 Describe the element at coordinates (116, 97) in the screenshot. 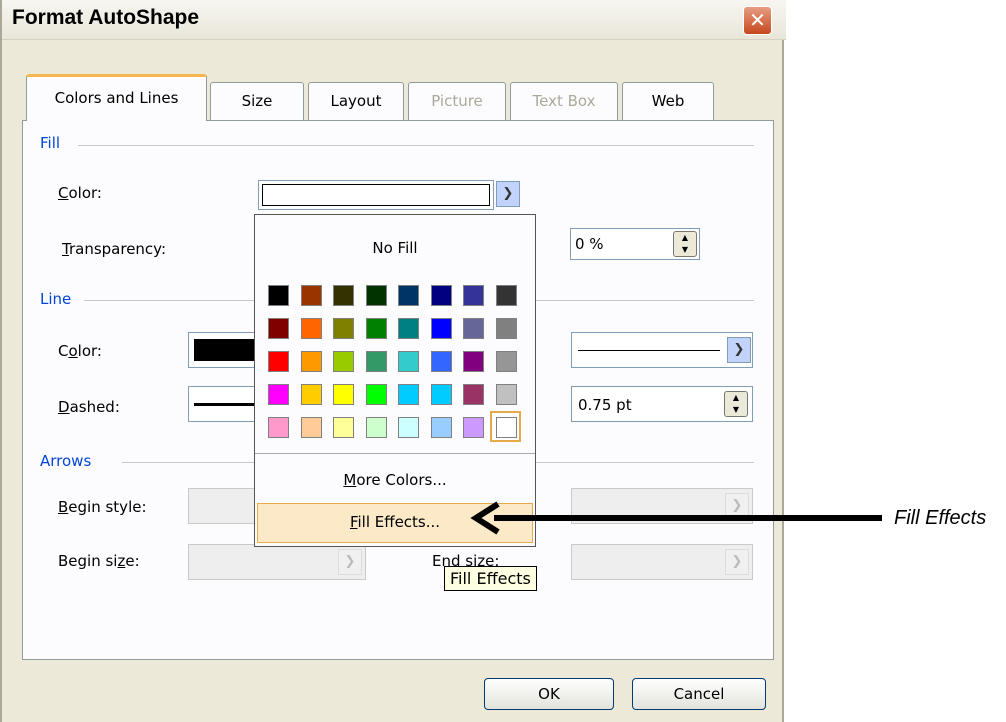

I see `tab-colors-and-lines: Colors and Lines` at that location.